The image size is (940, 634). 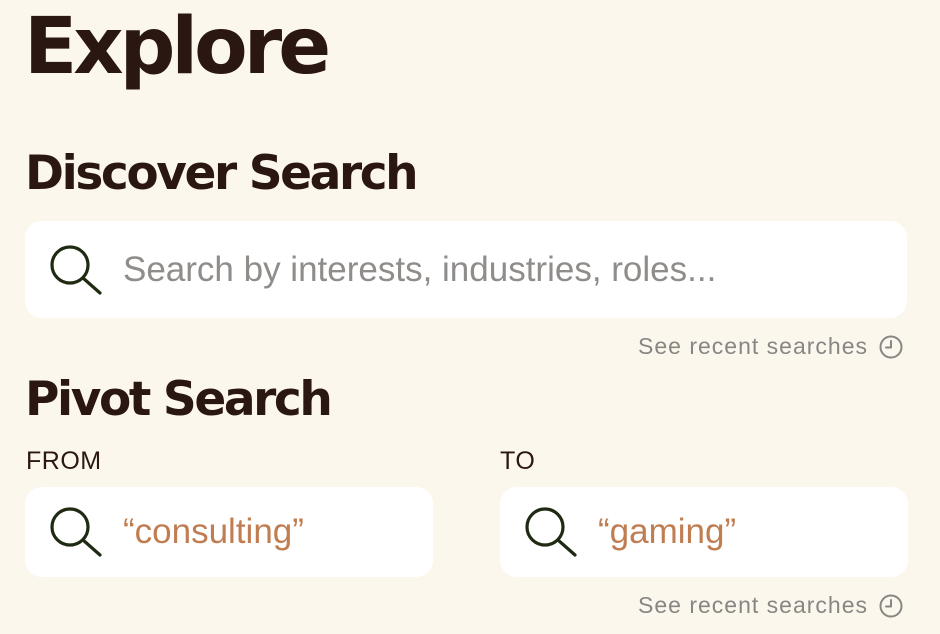 What do you see at coordinates (179, 399) in the screenshot?
I see `pivot-search-title: Pivot Search` at bounding box center [179, 399].